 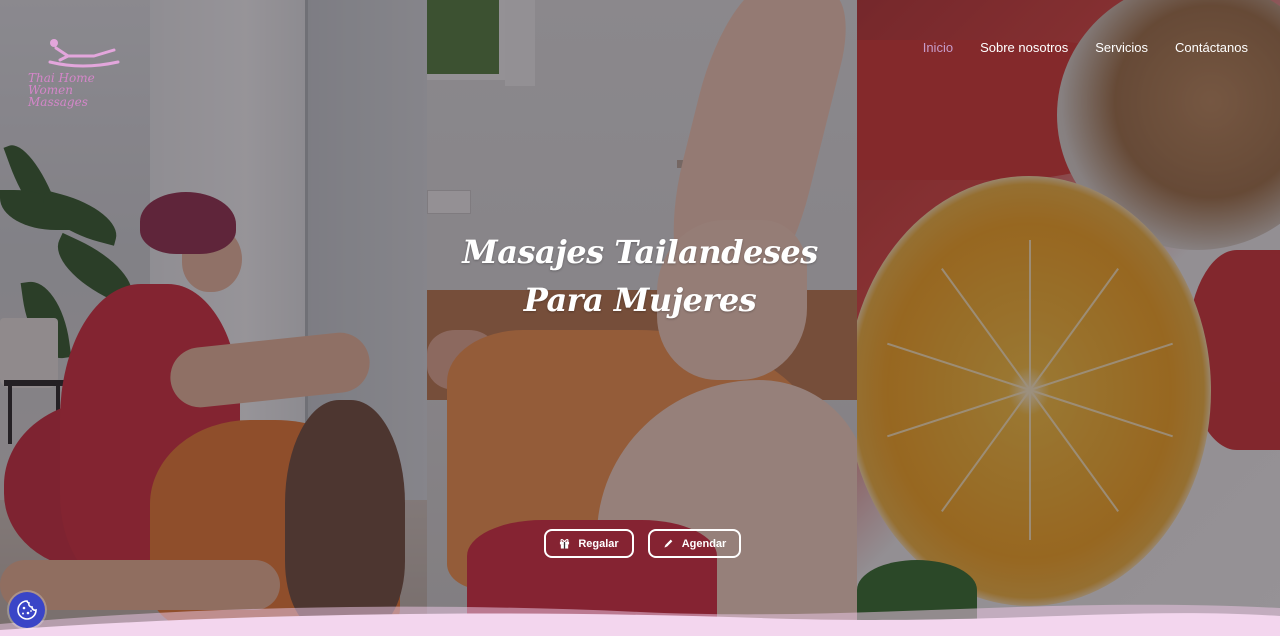 What do you see at coordinates (1121, 47) in the screenshot?
I see `nav-item-servicios: Servicios` at bounding box center [1121, 47].